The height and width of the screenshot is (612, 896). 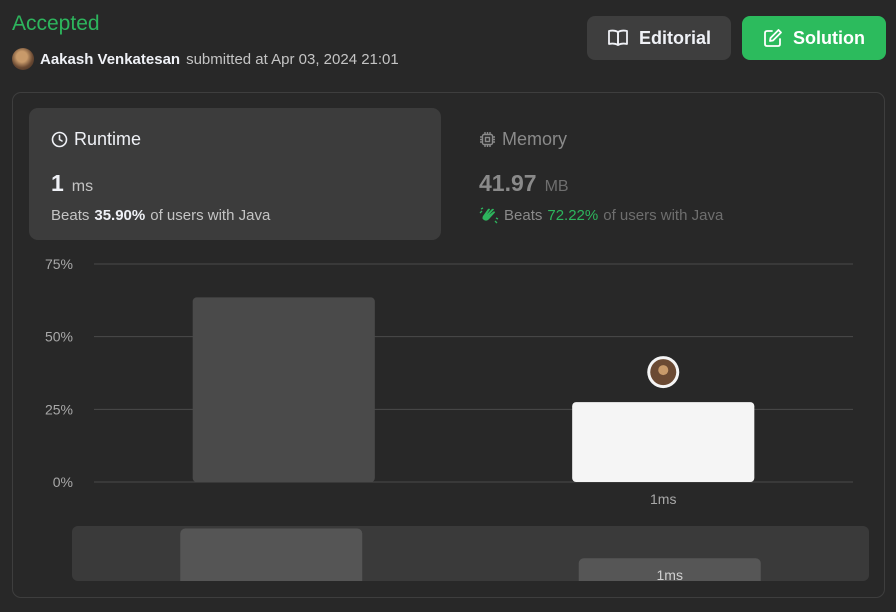 I want to click on distribution-bar, so click(x=283, y=389).